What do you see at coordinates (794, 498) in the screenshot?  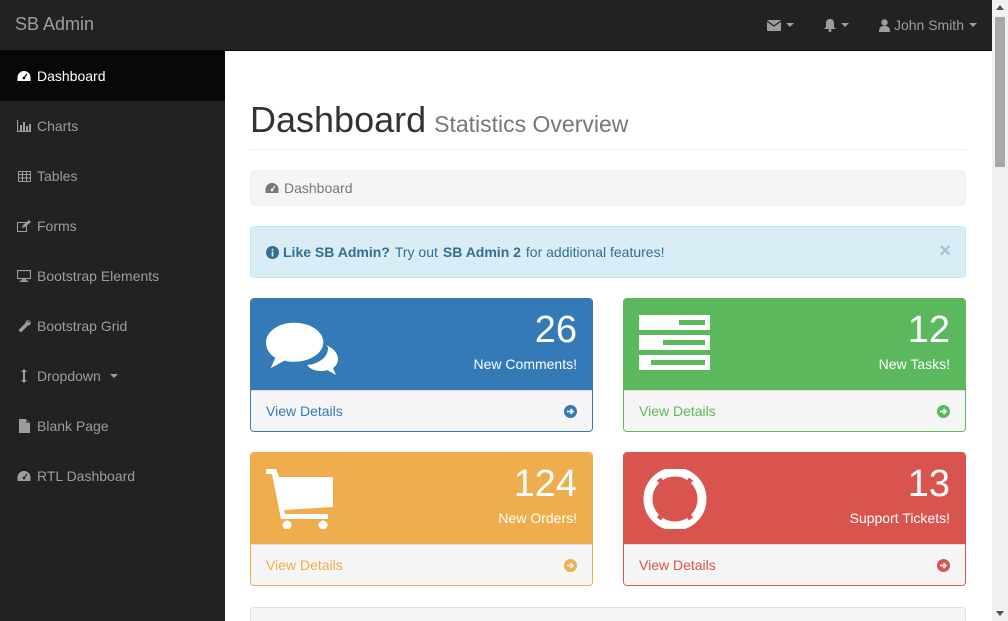 I see `panel-heading: 13 Support Tickets!` at bounding box center [794, 498].